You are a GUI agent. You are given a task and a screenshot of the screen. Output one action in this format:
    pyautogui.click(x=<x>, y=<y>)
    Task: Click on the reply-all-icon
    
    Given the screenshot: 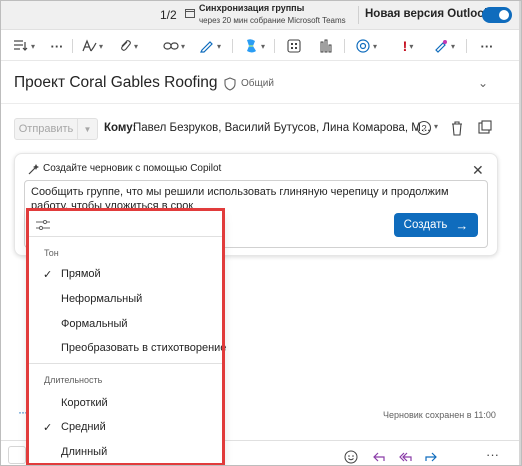 What is the action you would take?
    pyautogui.click(x=405, y=457)
    